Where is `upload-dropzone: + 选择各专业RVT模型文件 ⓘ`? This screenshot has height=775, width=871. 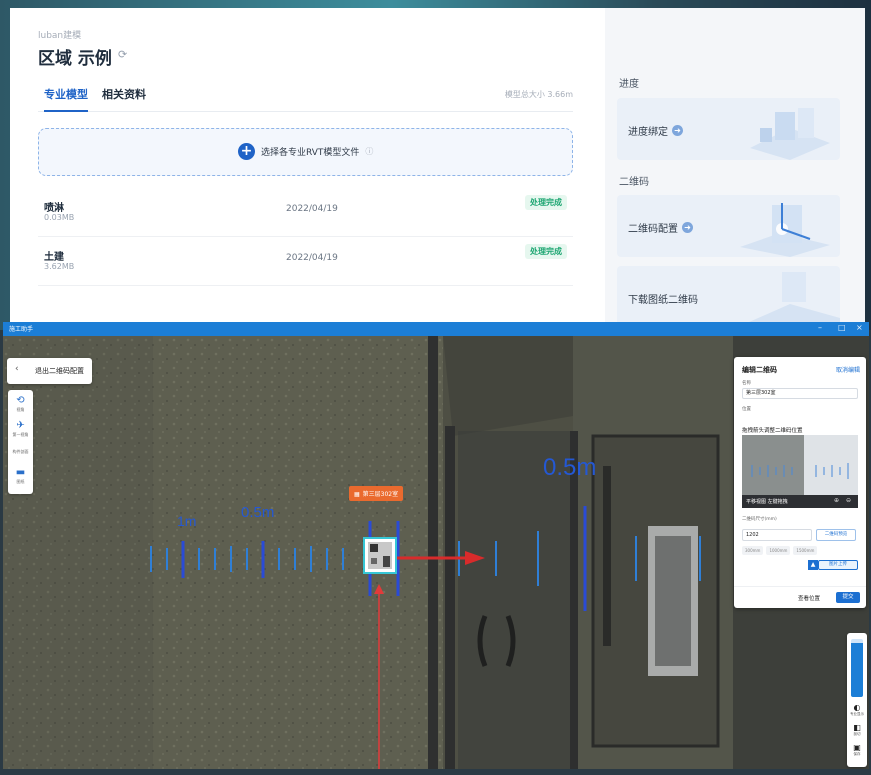
upload-dropzone: + 选择各专业RVT模型文件 ⓘ is located at coordinates (305, 152).